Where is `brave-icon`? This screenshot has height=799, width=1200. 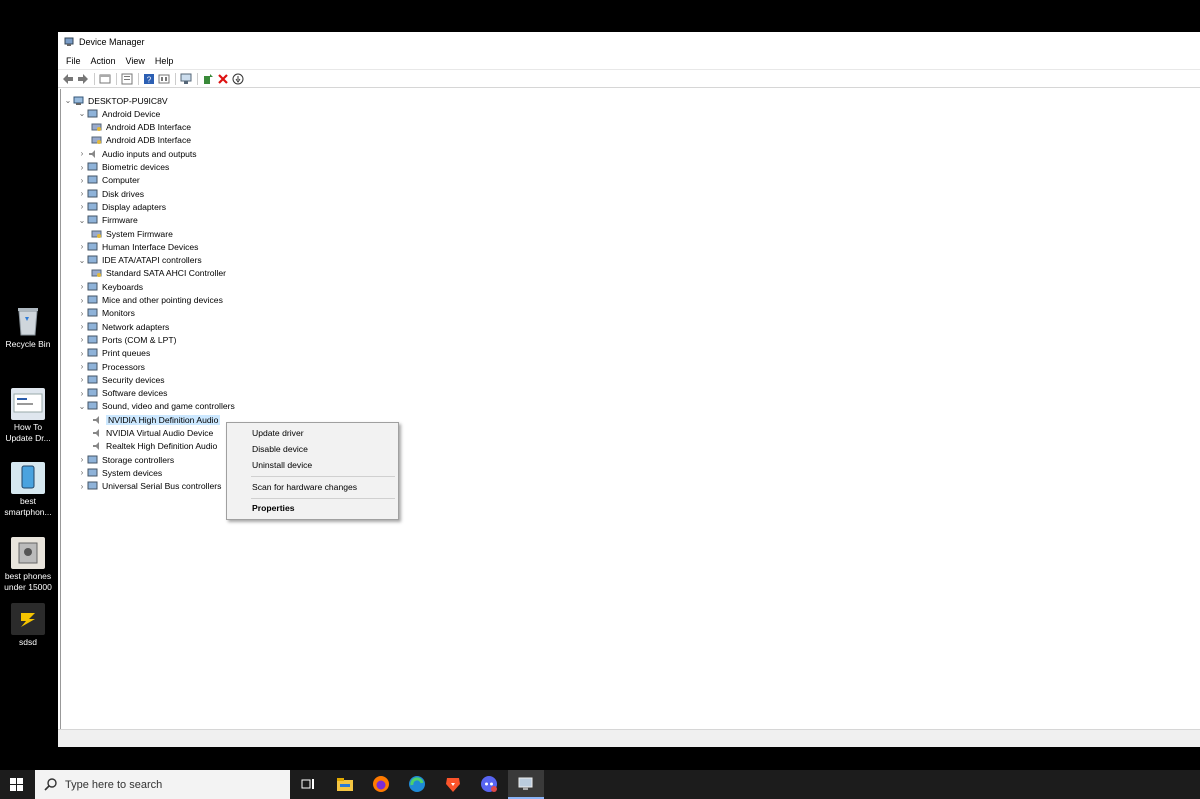 brave-icon is located at coordinates (453, 784).